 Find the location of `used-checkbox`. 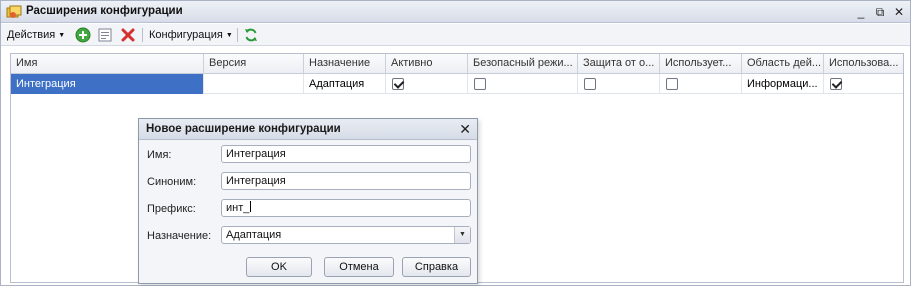

used-checkbox is located at coordinates (836, 84).